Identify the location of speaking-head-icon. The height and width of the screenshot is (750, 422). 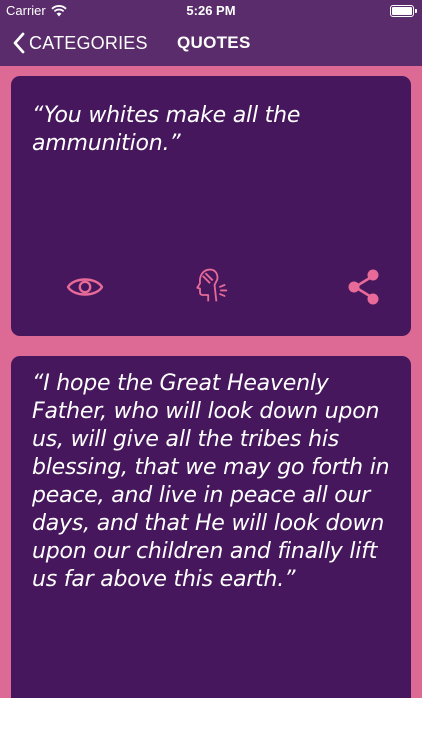
(212, 285).